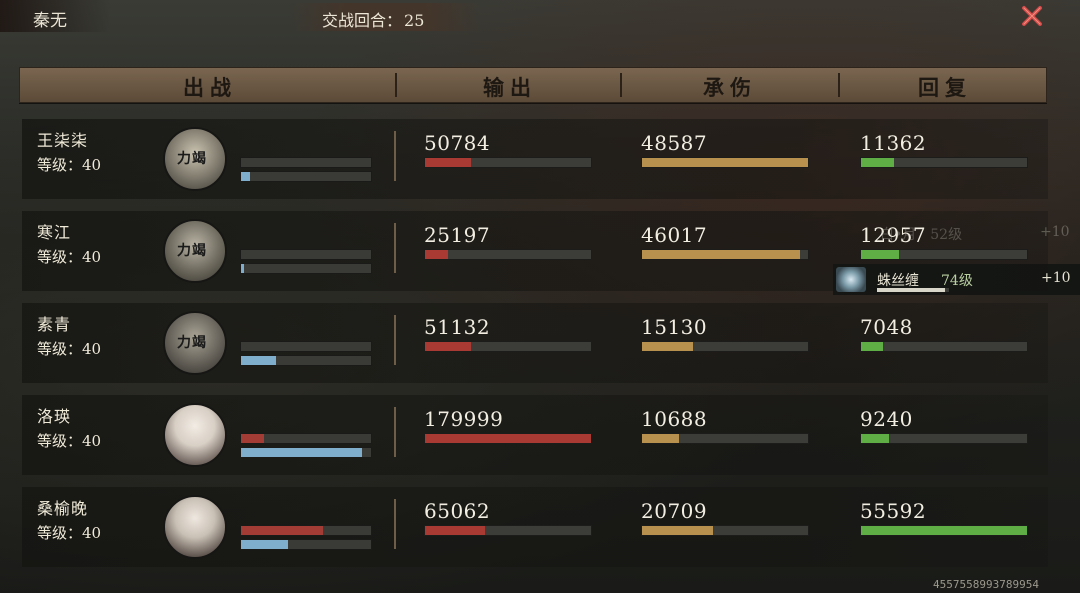 Image resolution: width=1080 pixels, height=593 pixels. Describe the element at coordinates (1056, 278) in the screenshot. I see `buff-value: +10` at that location.